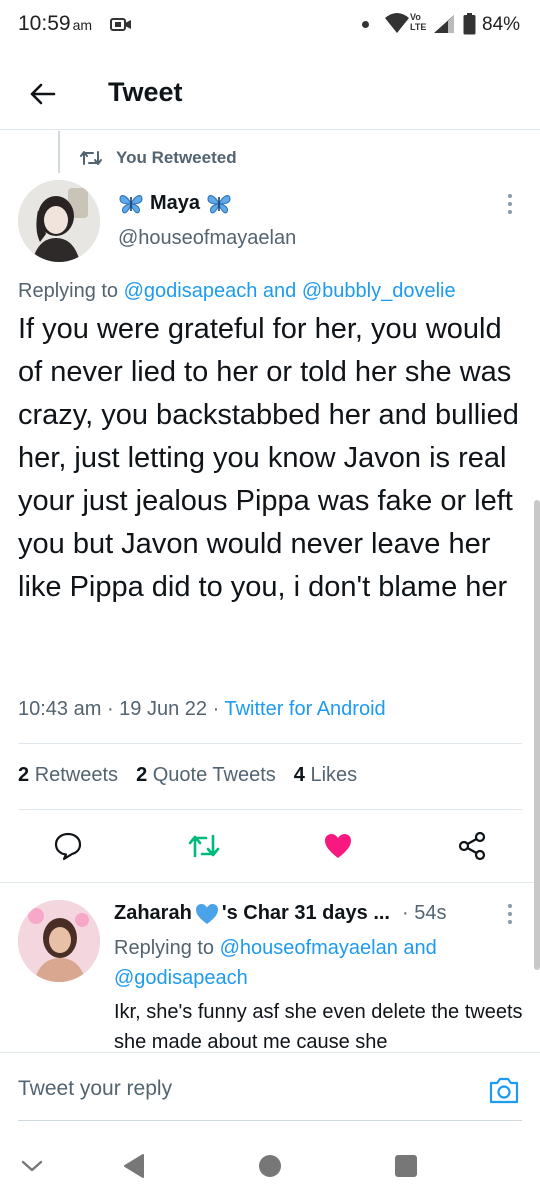 This screenshot has width=540, height=1200. I want to click on signal-icon, so click(444, 24).